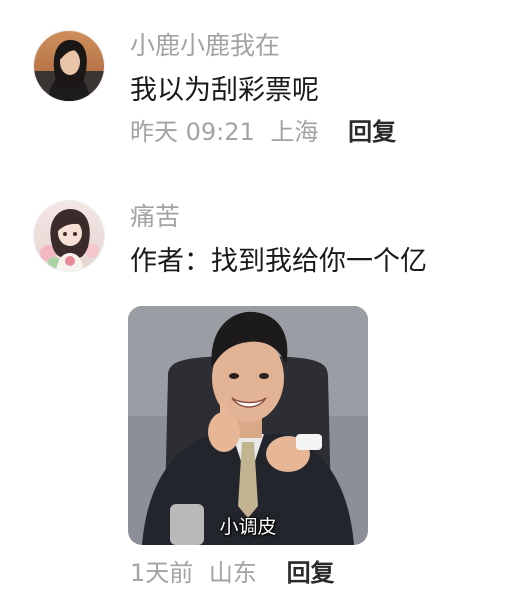 The width and height of the screenshot is (529, 611). I want to click on comment-location: 上海, so click(294, 132).